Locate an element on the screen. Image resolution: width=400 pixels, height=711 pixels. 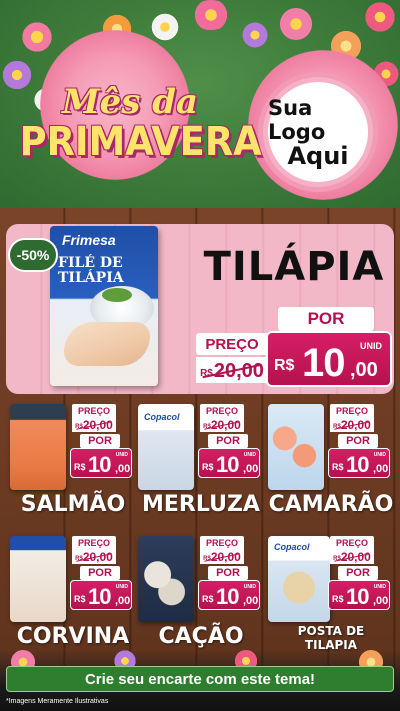
new-price: R$ 10 ,00 UNID is located at coordinates (329, 359).